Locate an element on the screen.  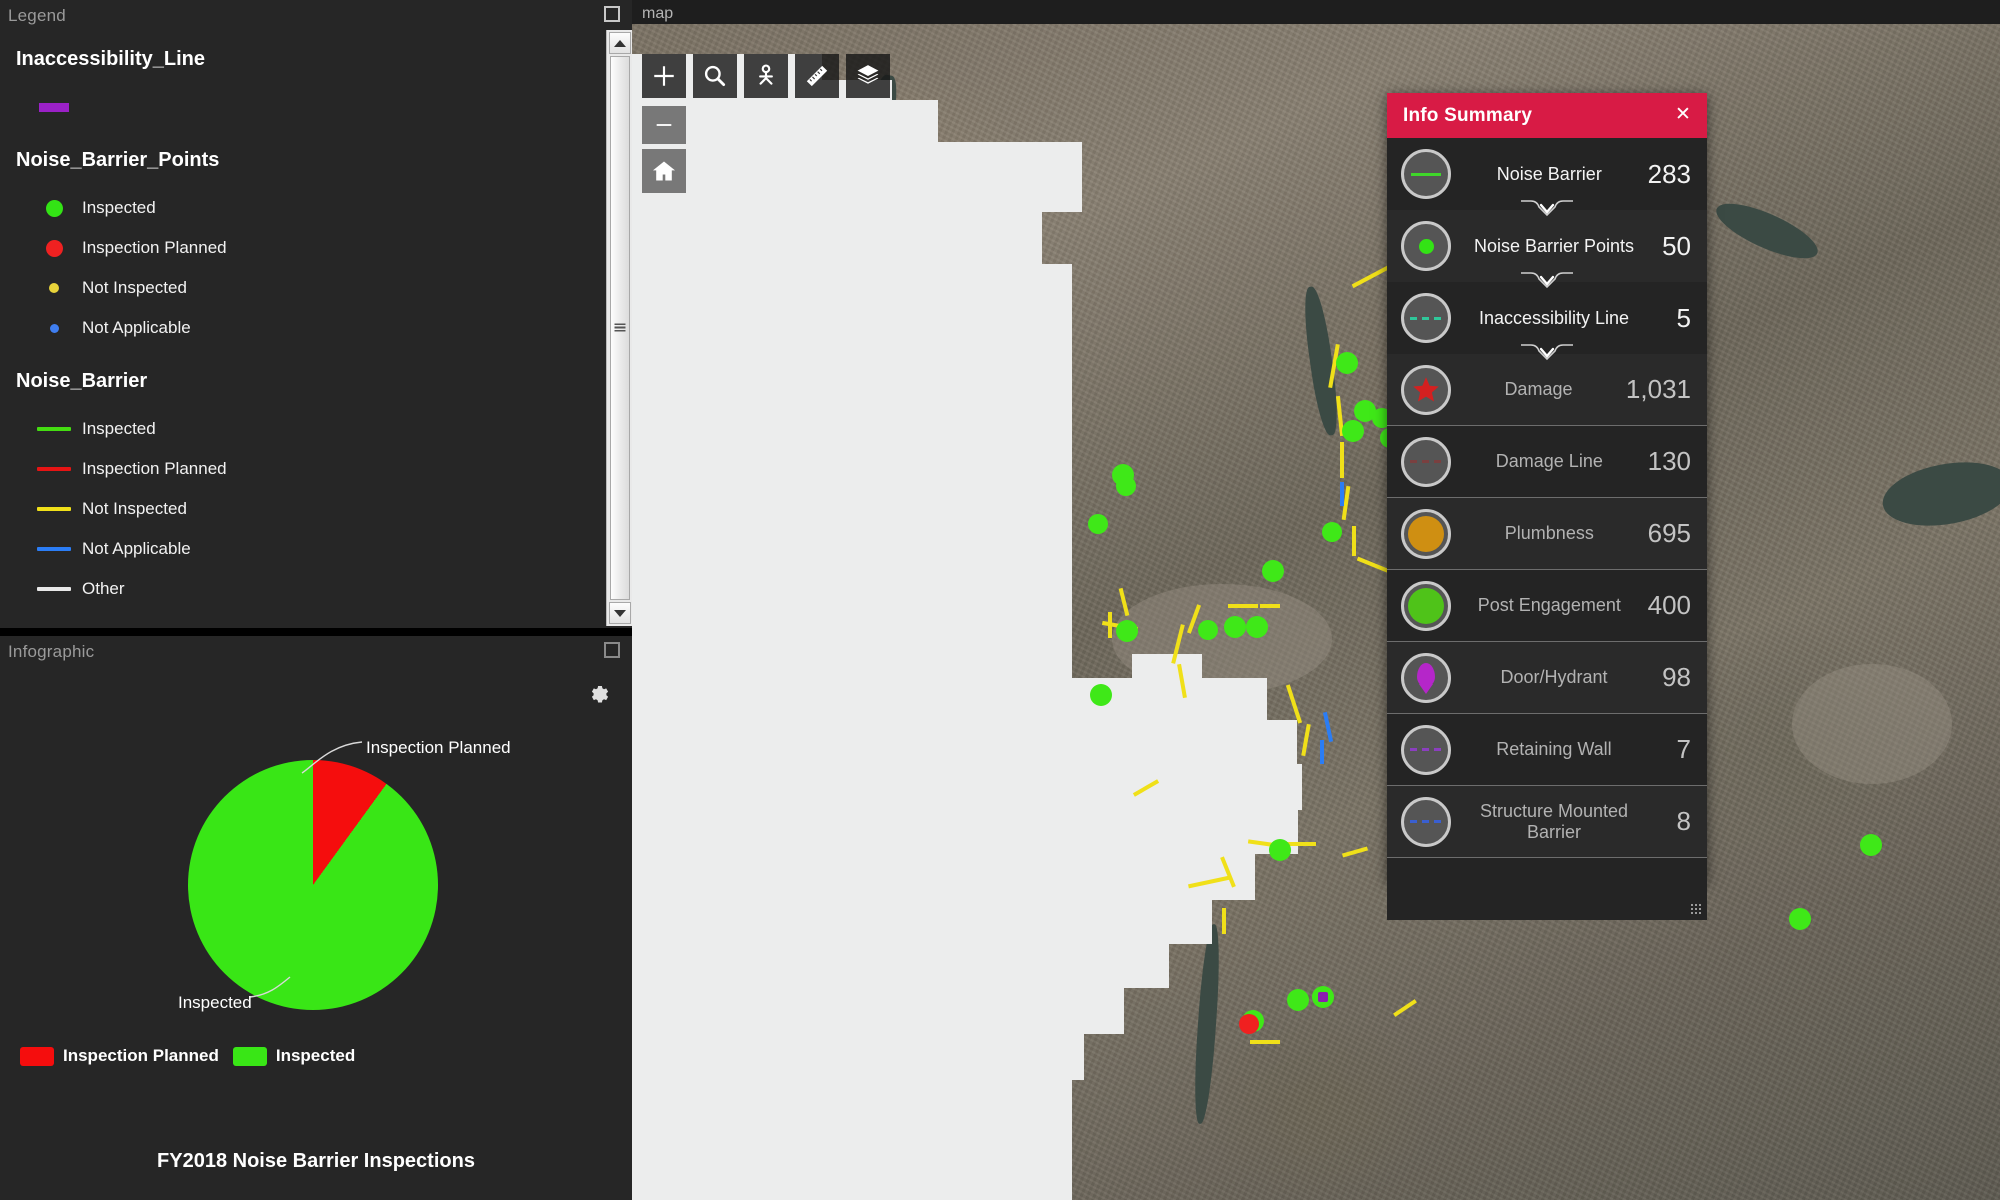
info-summary-row-label: Noise Barrier is located at coordinates (1549, 173).